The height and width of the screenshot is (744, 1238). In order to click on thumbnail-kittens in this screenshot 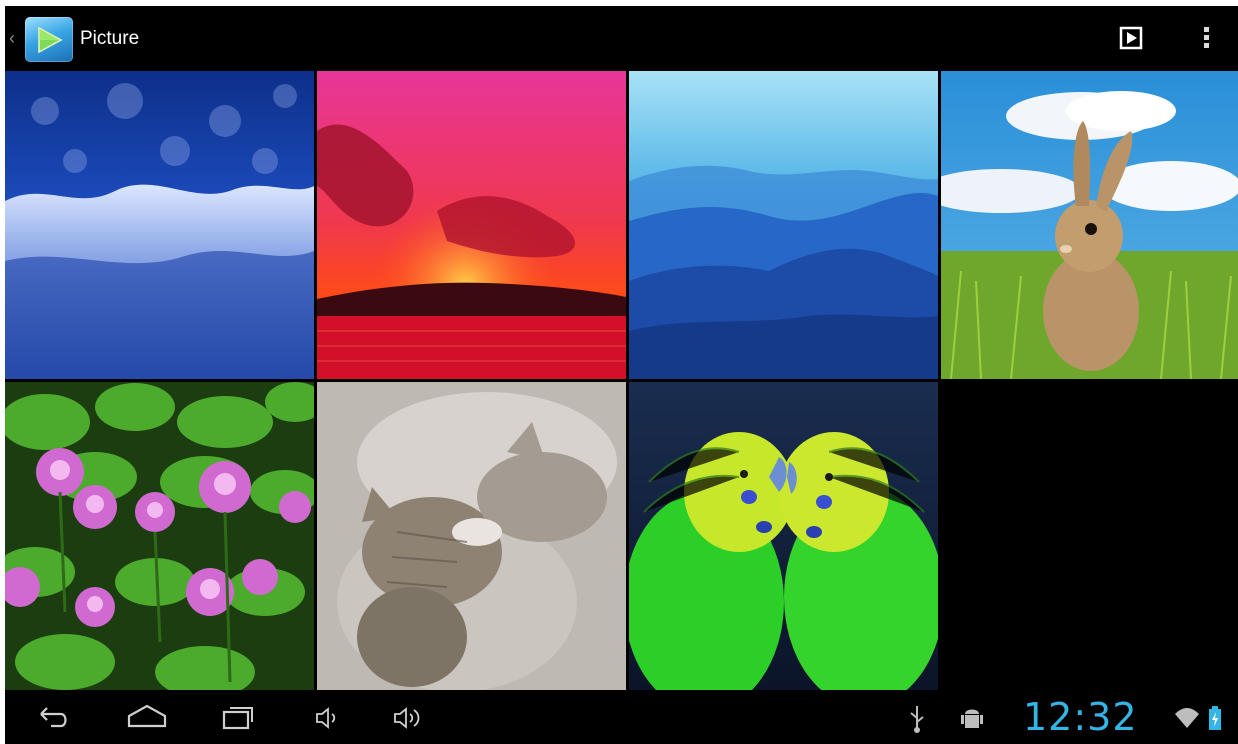, I will do `click(471, 536)`.